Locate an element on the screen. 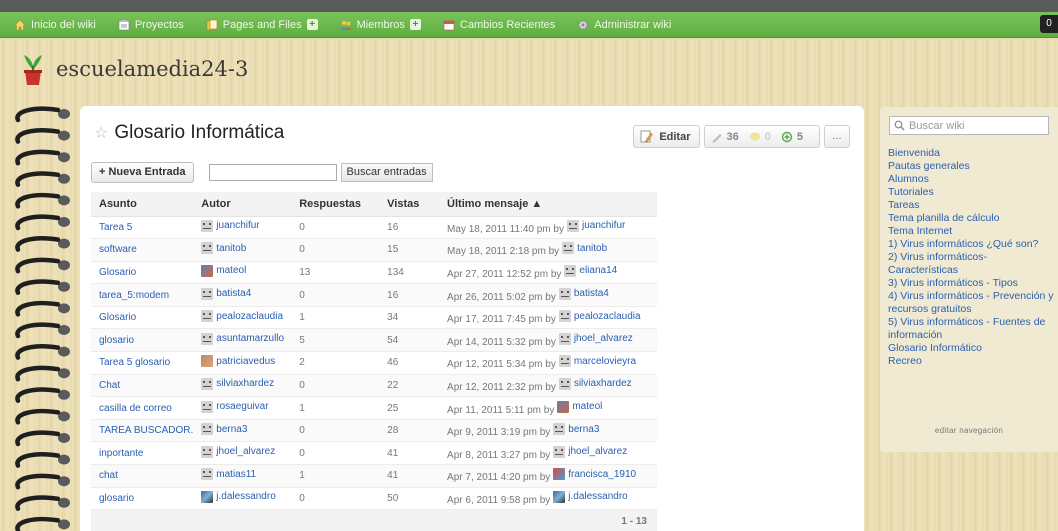 This screenshot has width=1058, height=531. row-author: jhoel_alvarez is located at coordinates (242, 453).